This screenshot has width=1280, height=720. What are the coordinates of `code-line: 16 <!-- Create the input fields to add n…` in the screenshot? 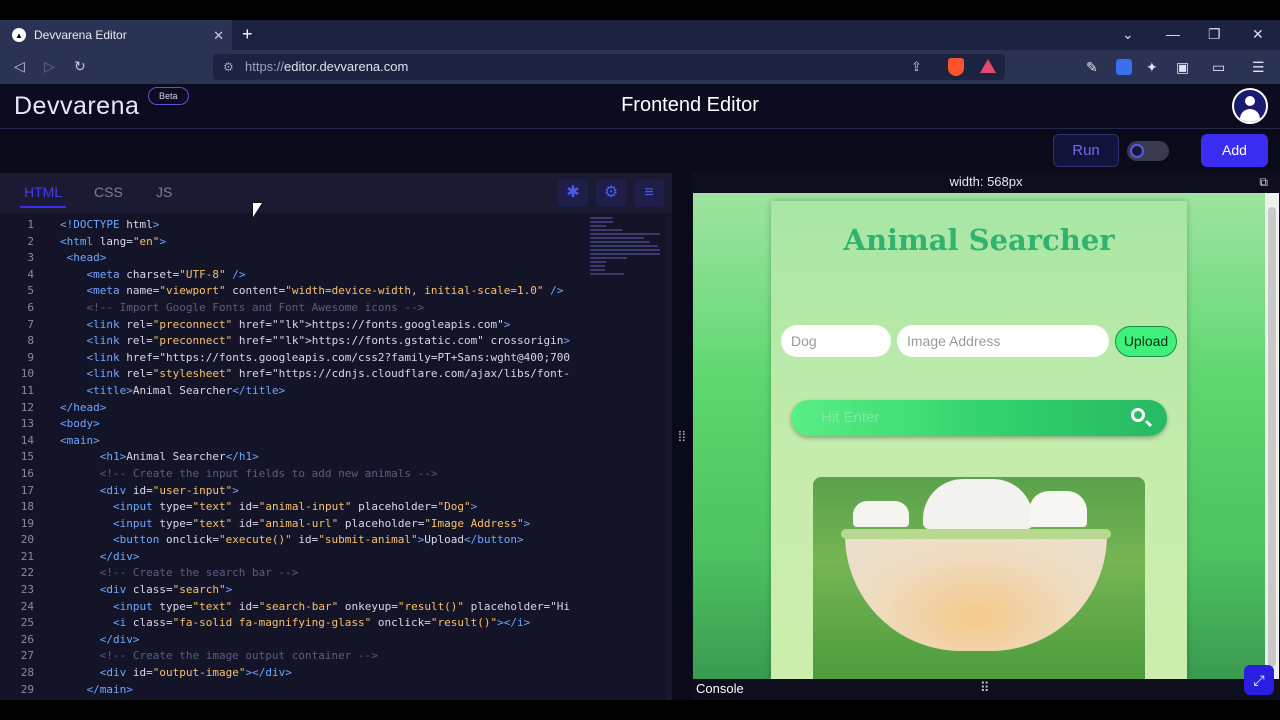 It's located at (292, 474).